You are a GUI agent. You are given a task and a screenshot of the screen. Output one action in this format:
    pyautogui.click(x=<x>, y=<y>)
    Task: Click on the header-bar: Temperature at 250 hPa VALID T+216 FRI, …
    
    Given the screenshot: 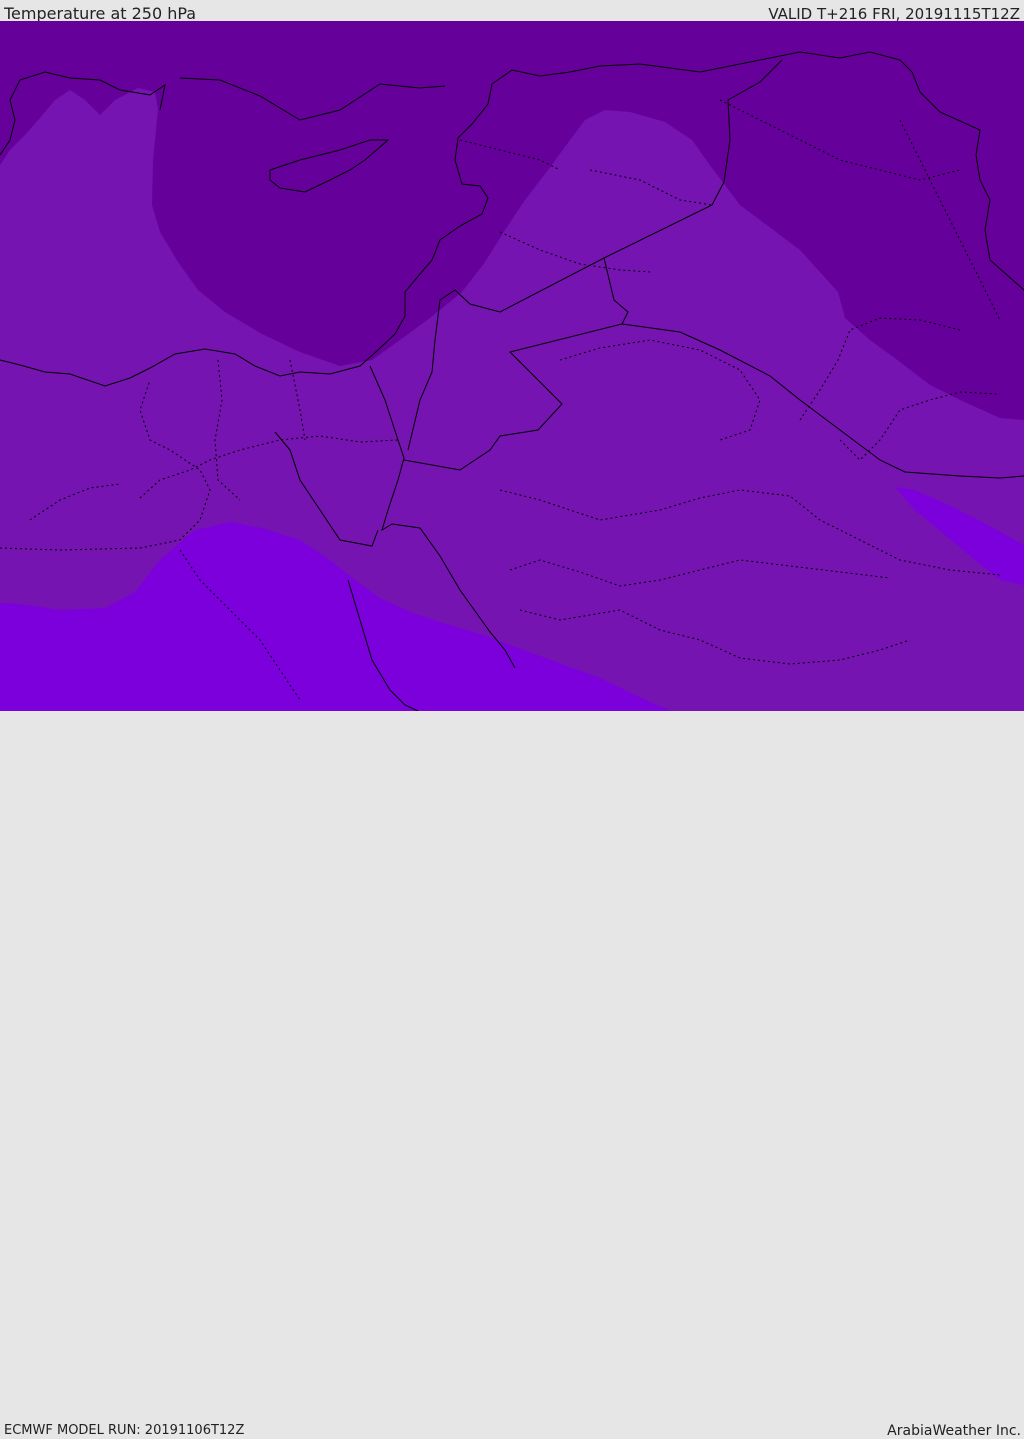 What is the action you would take?
    pyautogui.click(x=512, y=11)
    